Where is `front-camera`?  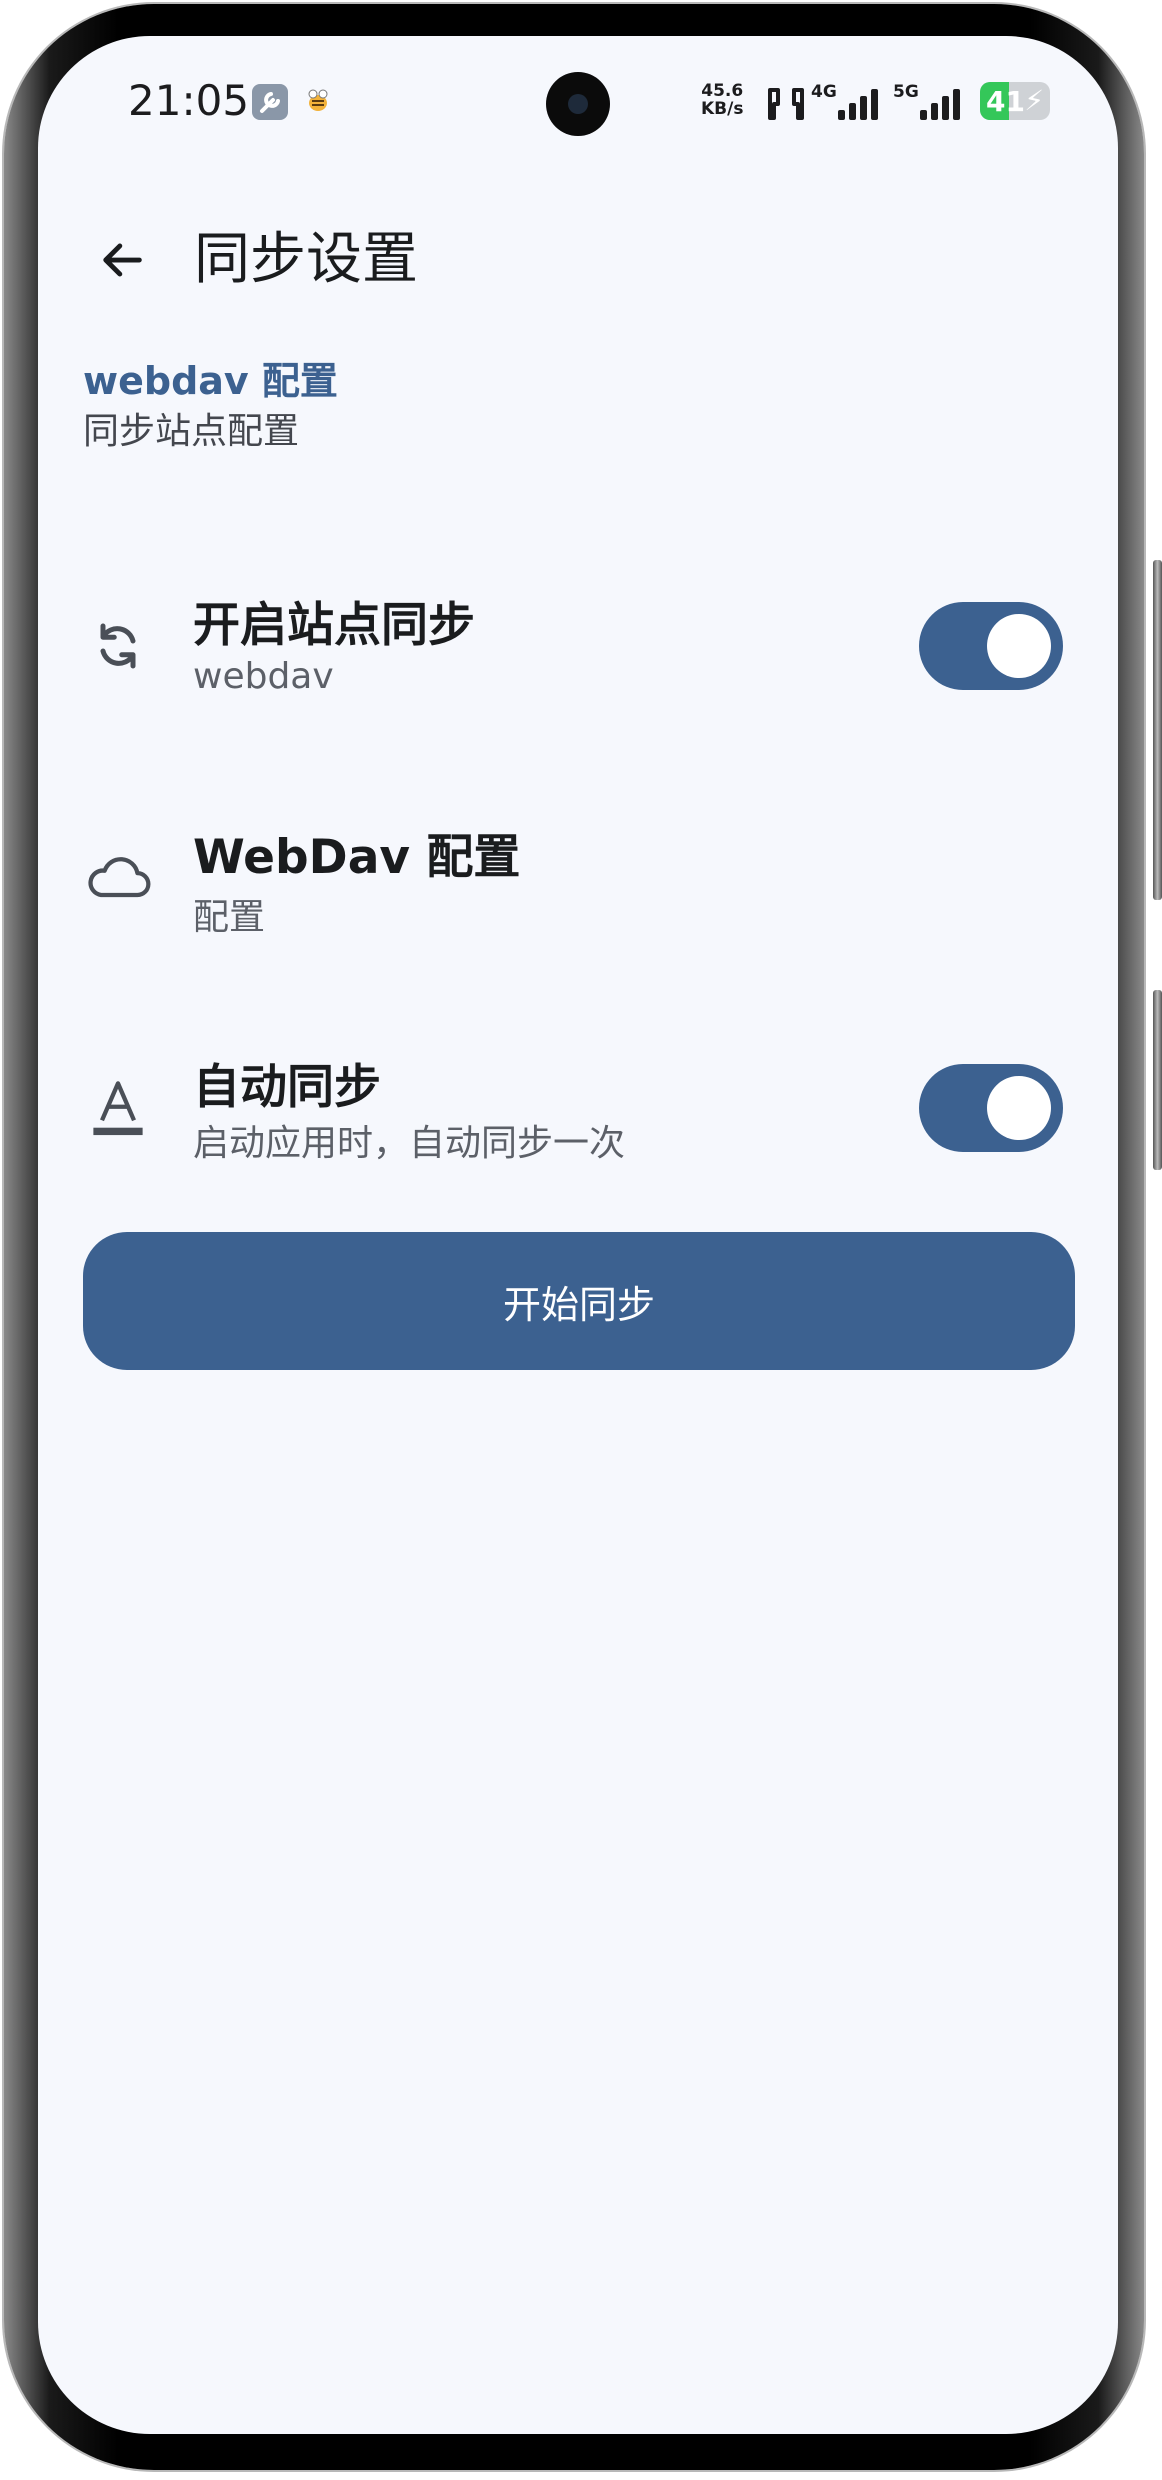 front-camera is located at coordinates (578, 104).